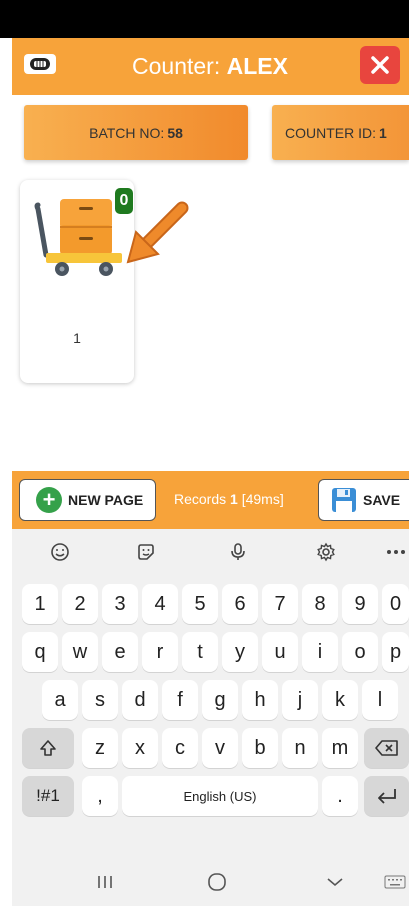  What do you see at coordinates (234, 499) in the screenshot?
I see `records-count: 1` at bounding box center [234, 499].